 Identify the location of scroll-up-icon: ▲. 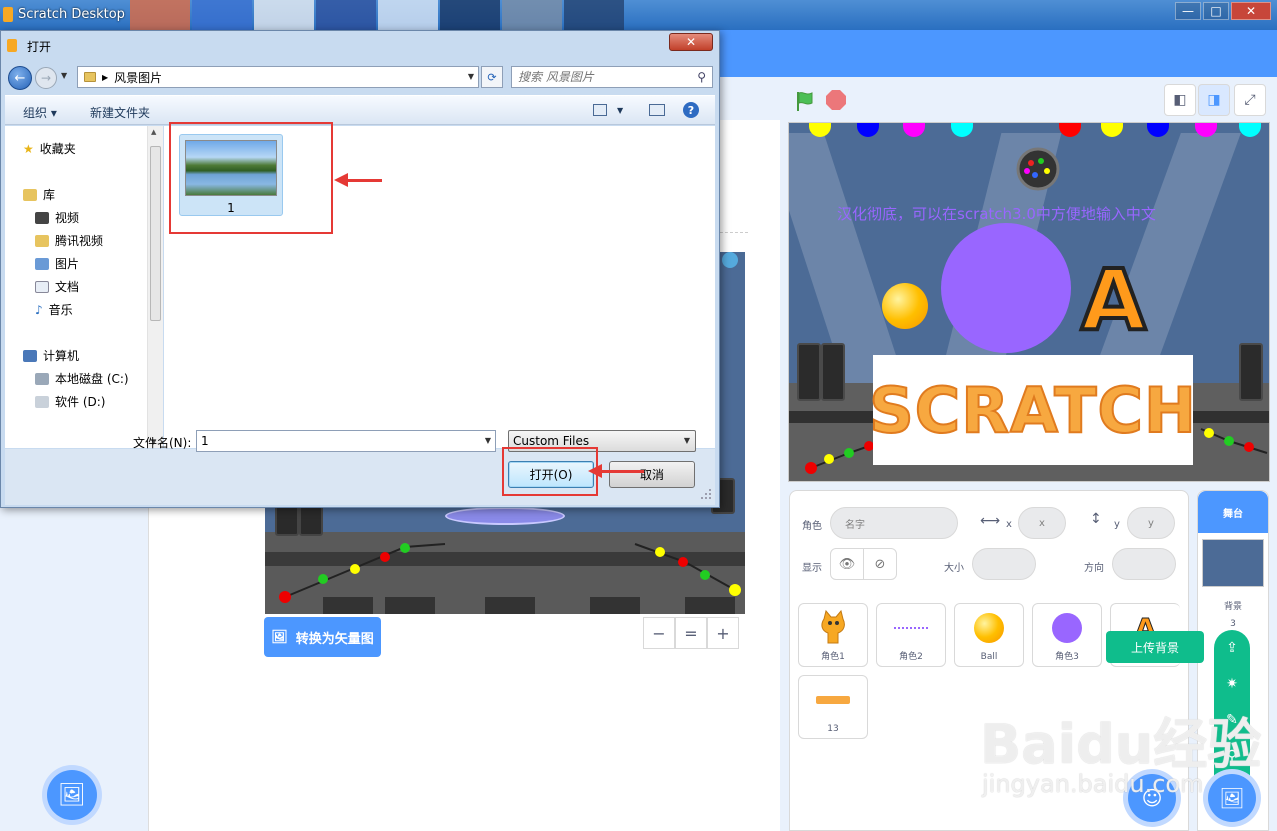
(153, 132).